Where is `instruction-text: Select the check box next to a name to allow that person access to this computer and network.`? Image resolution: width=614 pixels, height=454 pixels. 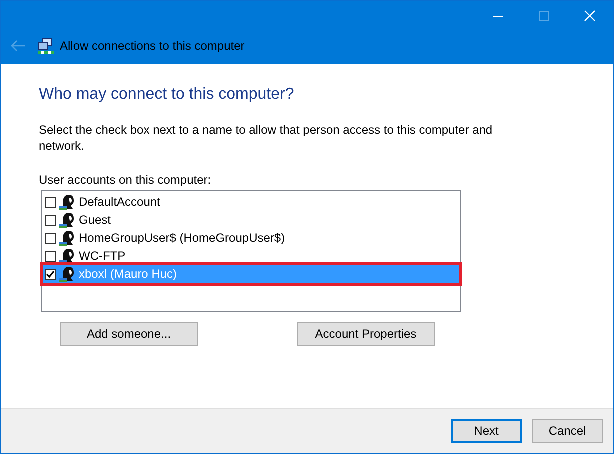 instruction-text: Select the check box next to a name to allow that person access to this computer and network. is located at coordinates (266, 138).